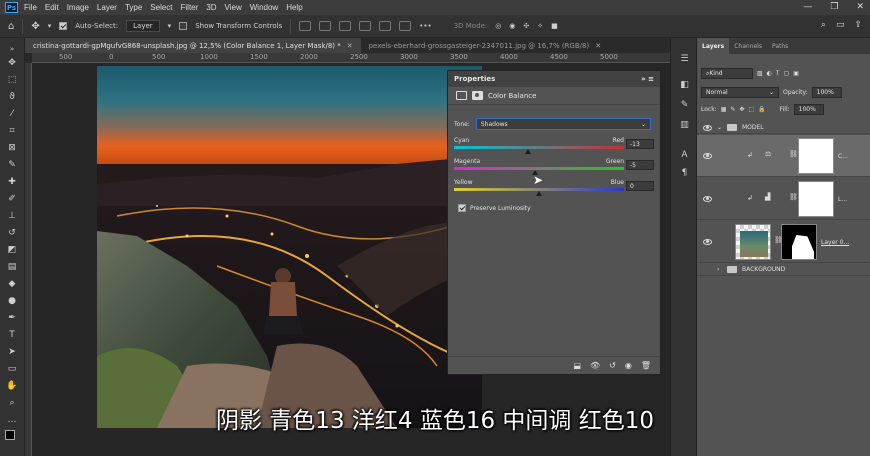 This screenshot has height=456, width=870. Describe the element at coordinates (640, 165) in the screenshot. I see `slider-value-input: -5` at that location.